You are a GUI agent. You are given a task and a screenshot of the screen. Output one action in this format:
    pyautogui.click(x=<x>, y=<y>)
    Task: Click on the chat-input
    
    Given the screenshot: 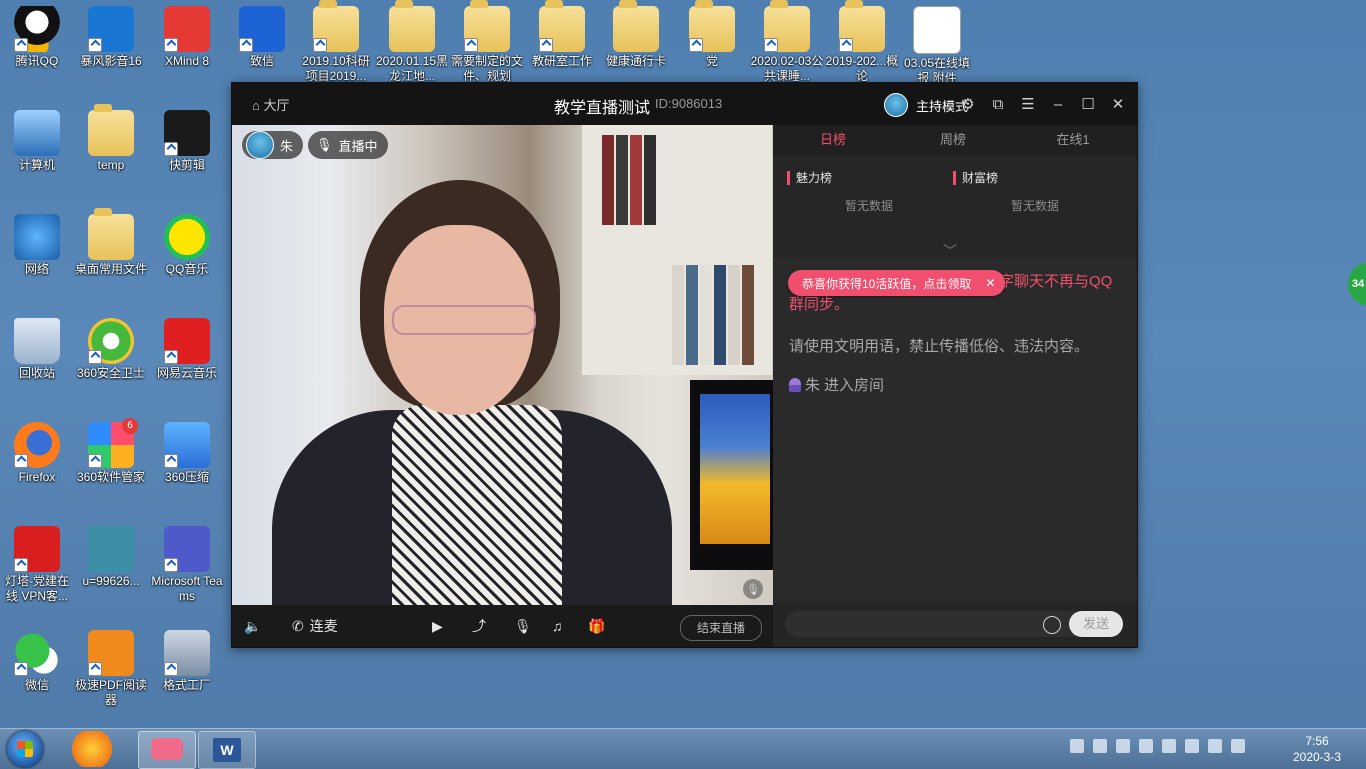 What is the action you would take?
    pyautogui.click(x=936, y=624)
    